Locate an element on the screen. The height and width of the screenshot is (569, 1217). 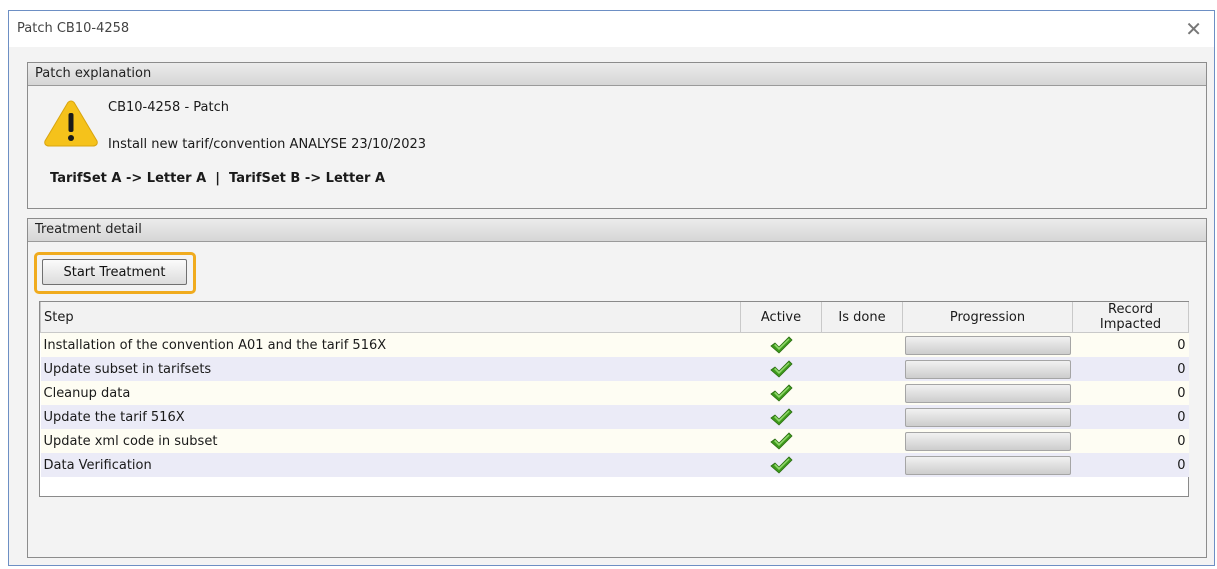
start-treatment-focus-ring: Start Treatment is located at coordinates (115, 273).